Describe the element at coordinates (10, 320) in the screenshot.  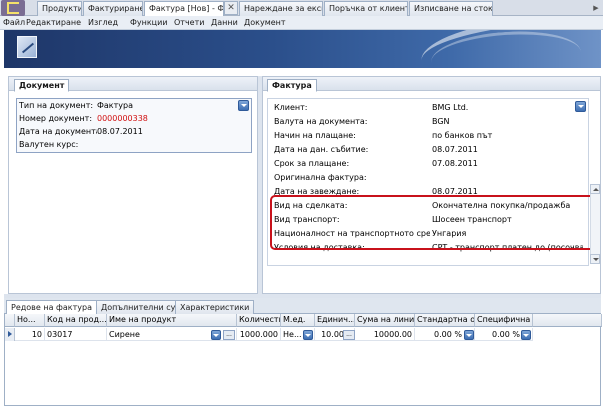
I see `grid-corner` at that location.